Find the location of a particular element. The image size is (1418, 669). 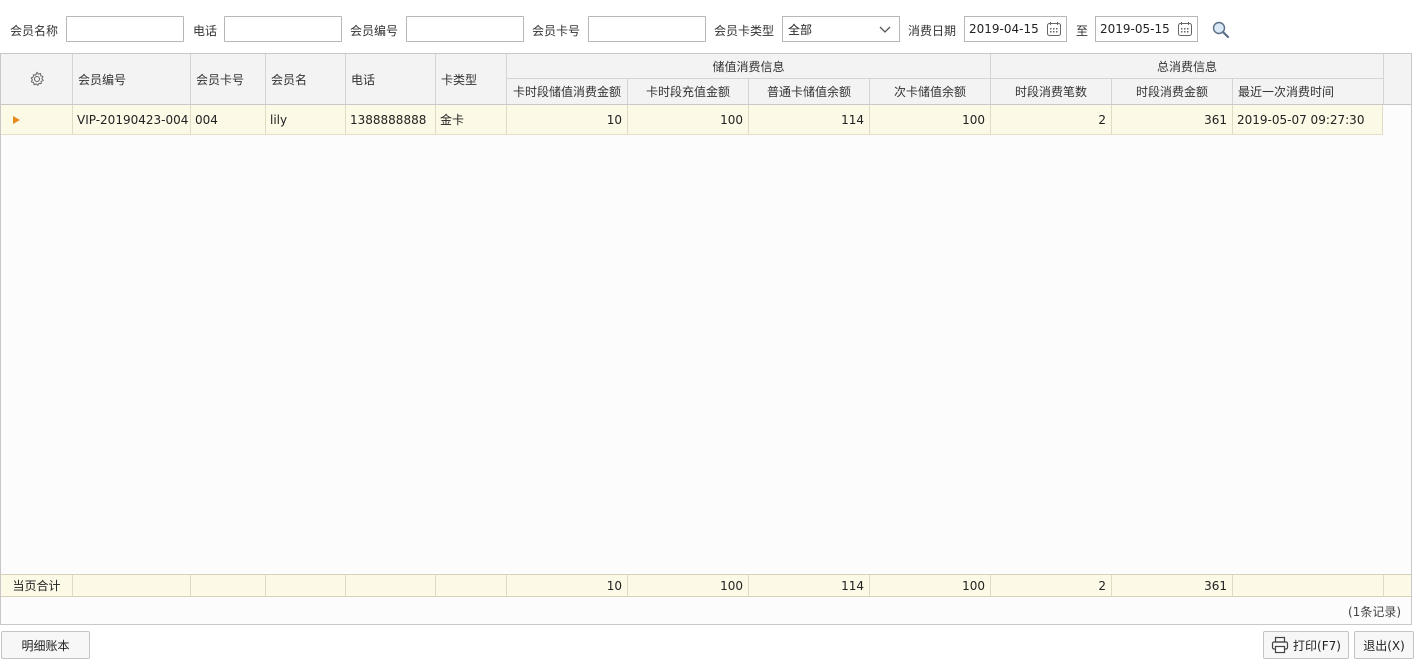

header-member-no: 会员编号 is located at coordinates (132, 79).